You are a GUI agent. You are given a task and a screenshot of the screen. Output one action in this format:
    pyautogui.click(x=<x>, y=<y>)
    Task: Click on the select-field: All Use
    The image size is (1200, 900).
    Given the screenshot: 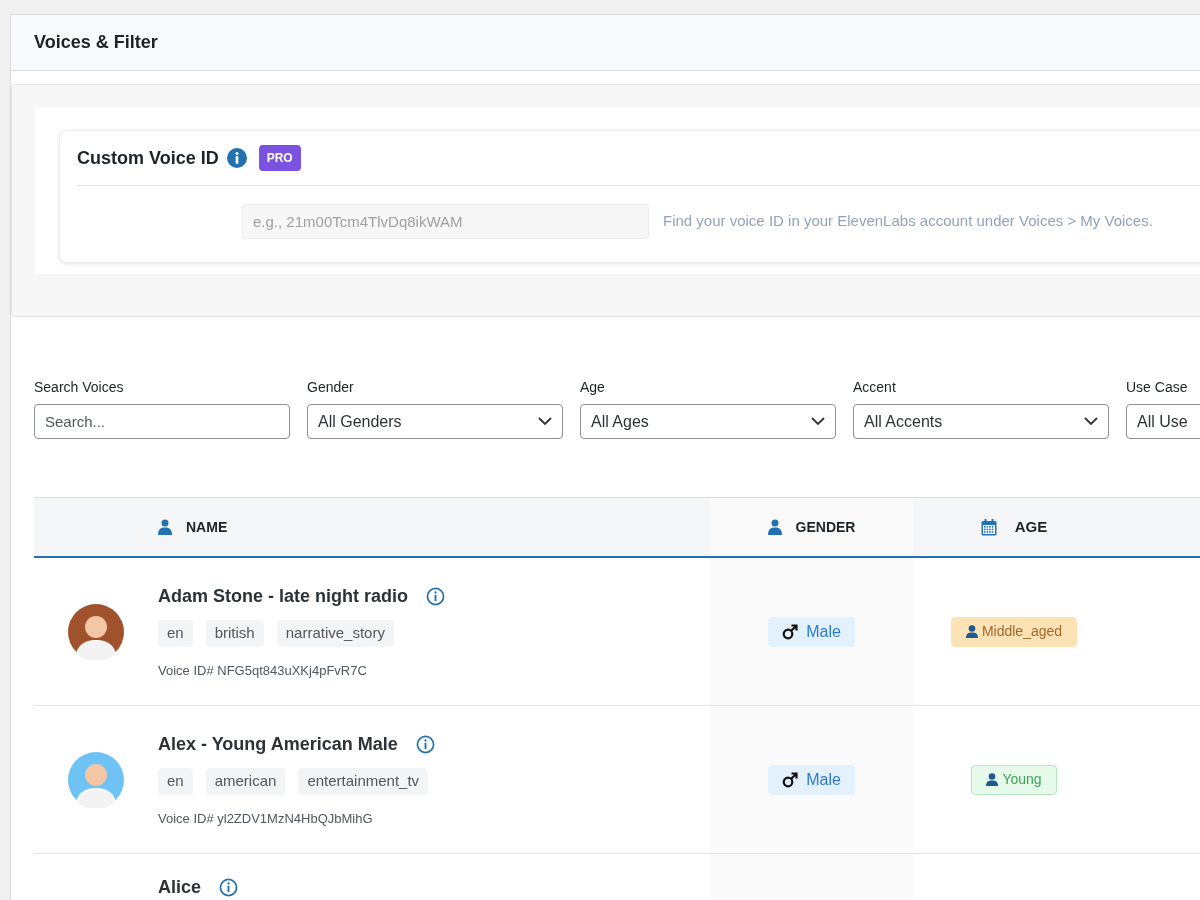 What is the action you would take?
    pyautogui.click(x=1163, y=421)
    